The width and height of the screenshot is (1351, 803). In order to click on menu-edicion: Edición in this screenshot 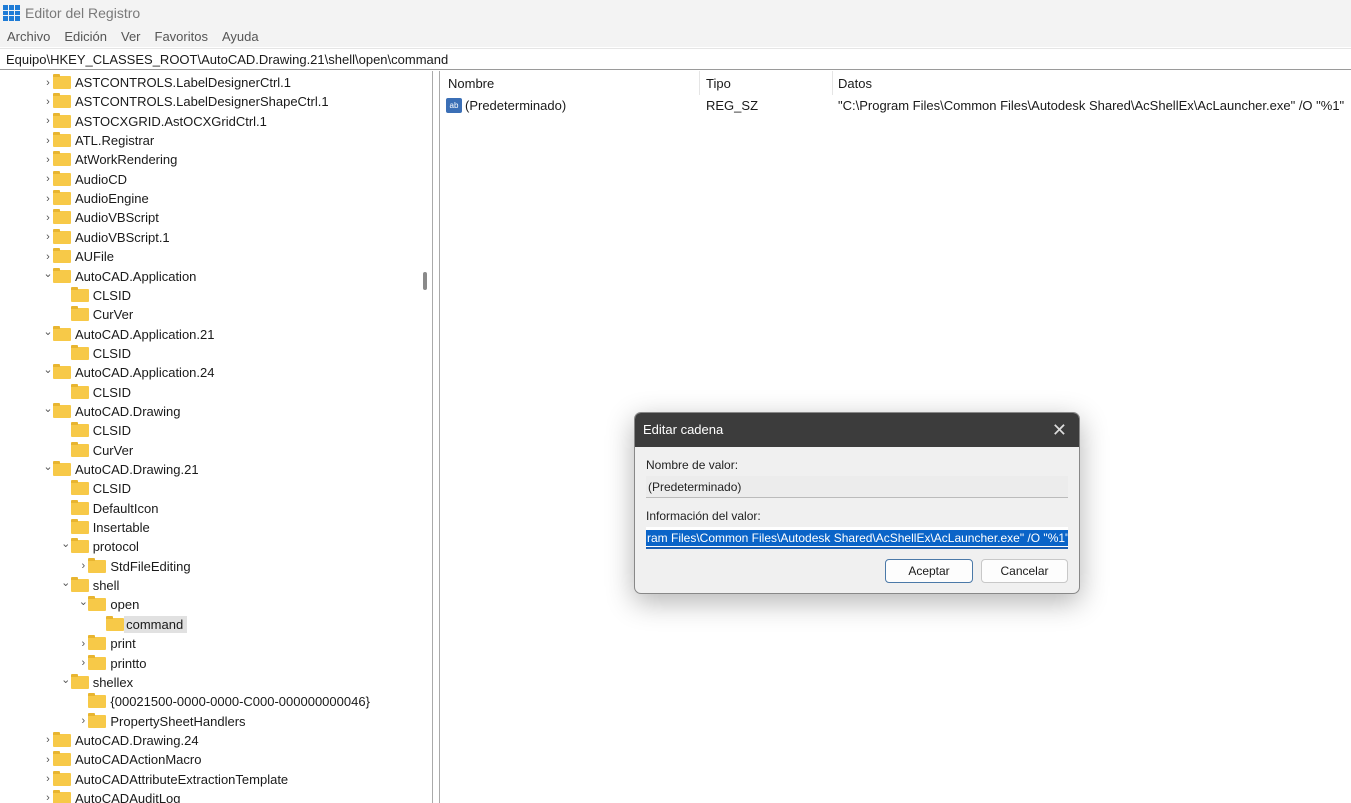, I will do `click(85, 36)`.